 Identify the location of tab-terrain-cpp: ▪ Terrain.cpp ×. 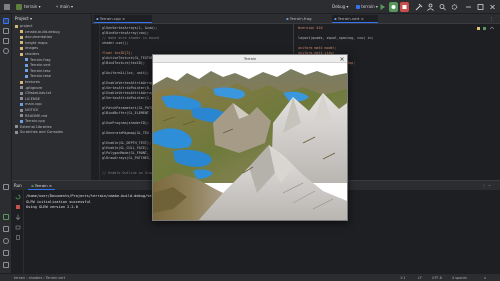
(123, 19).